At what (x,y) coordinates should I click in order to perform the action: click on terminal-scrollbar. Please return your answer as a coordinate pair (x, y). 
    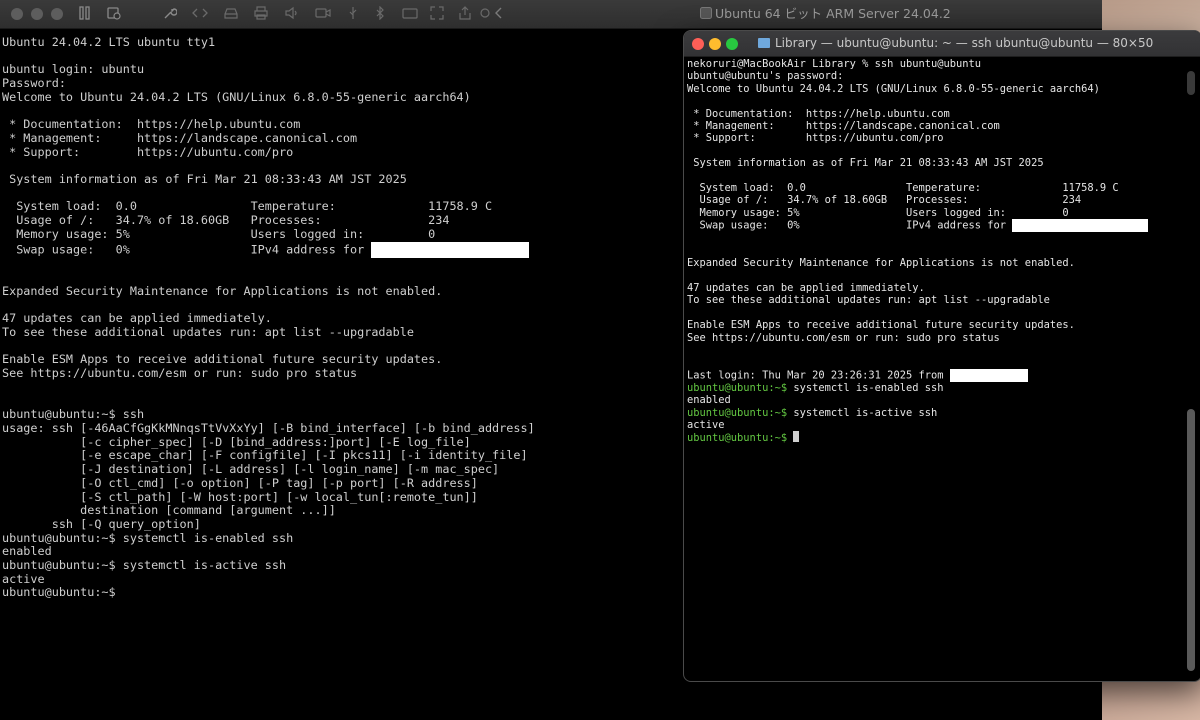
    Looking at the image, I should click on (1191, 371).